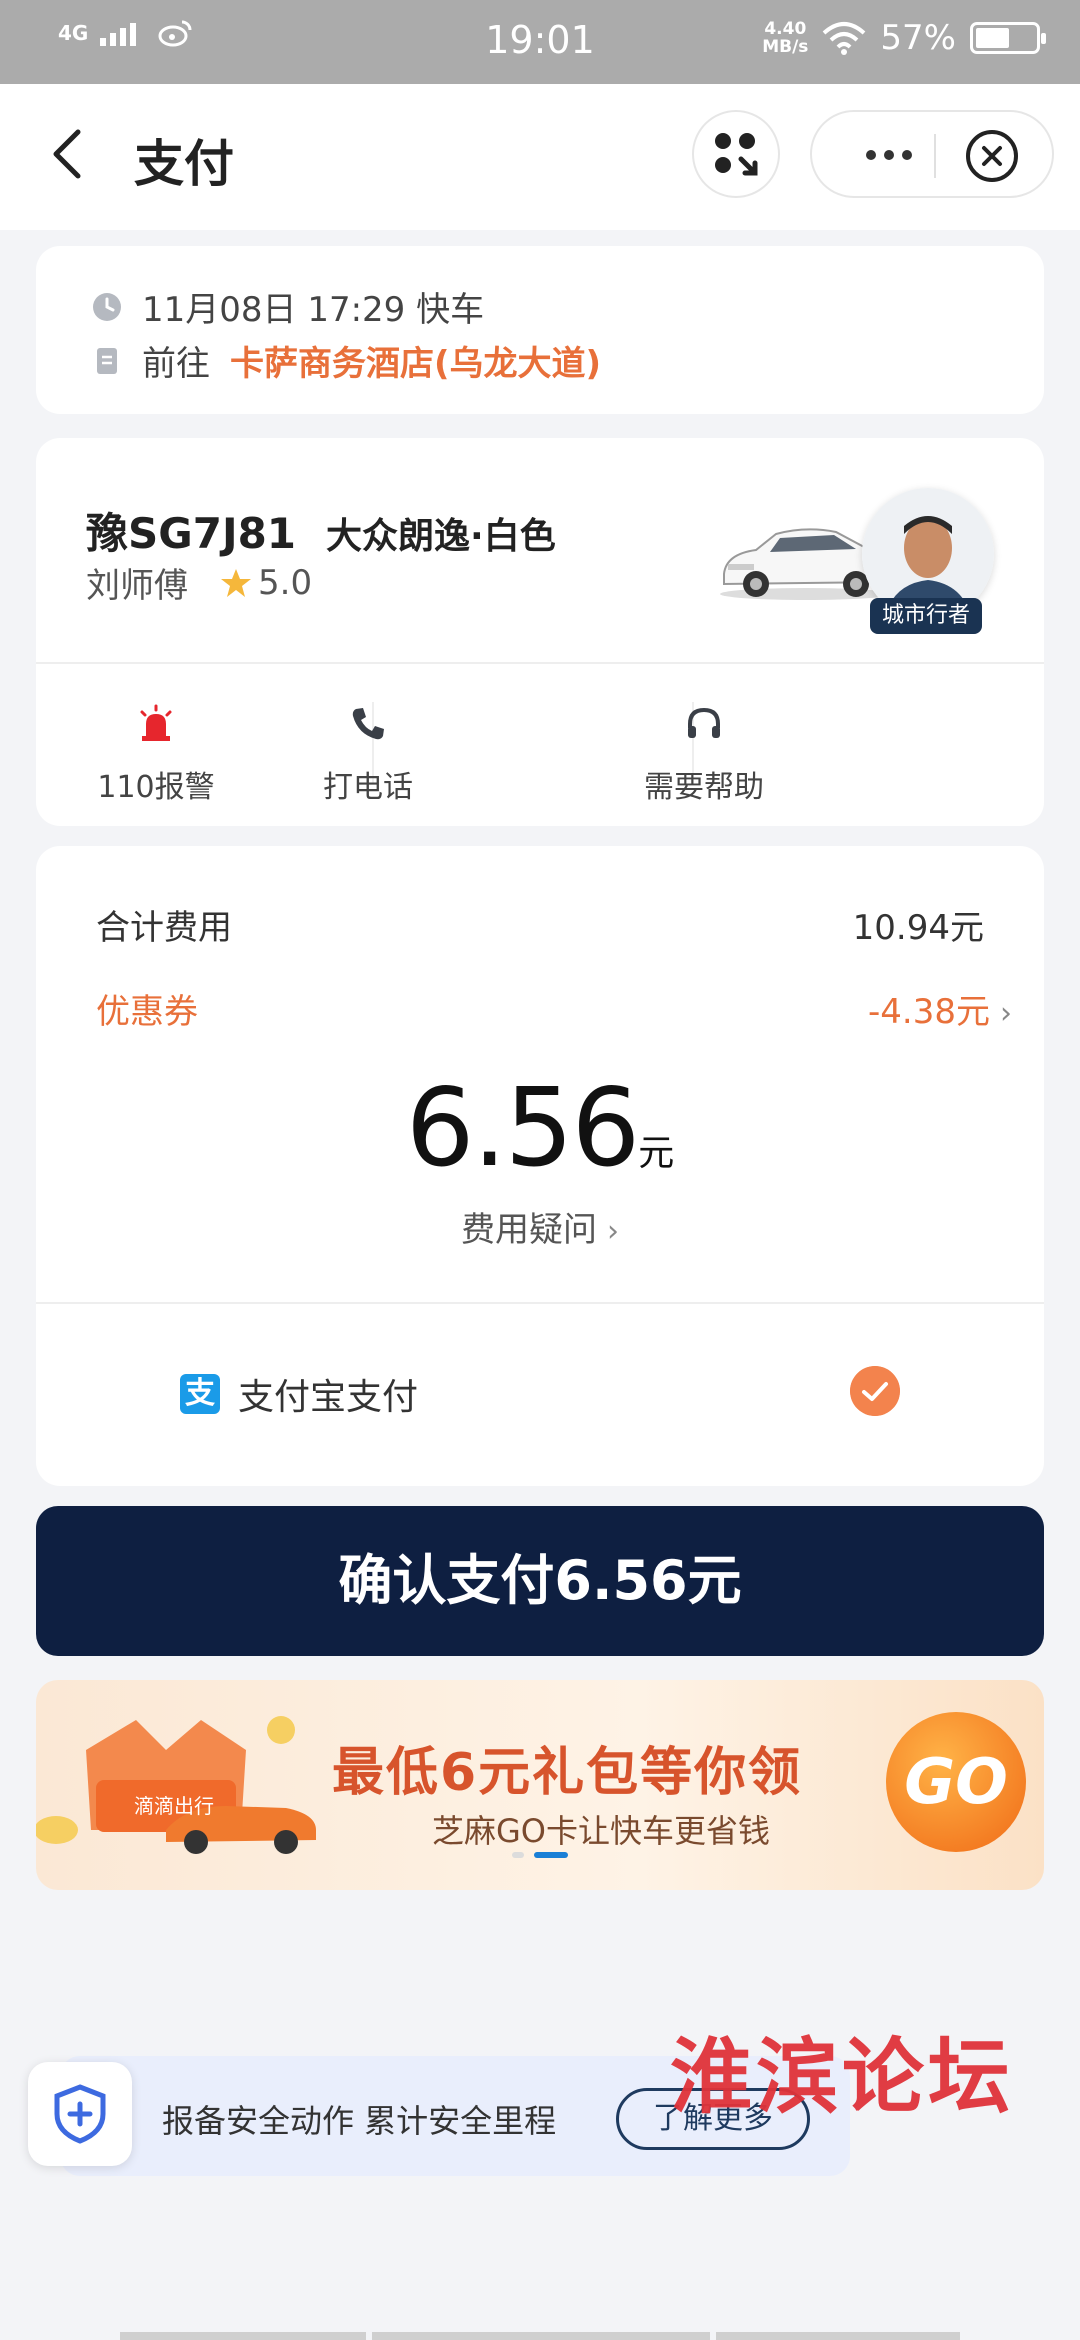  I want to click on payment-method-label: 支付宝支付, so click(328, 1397).